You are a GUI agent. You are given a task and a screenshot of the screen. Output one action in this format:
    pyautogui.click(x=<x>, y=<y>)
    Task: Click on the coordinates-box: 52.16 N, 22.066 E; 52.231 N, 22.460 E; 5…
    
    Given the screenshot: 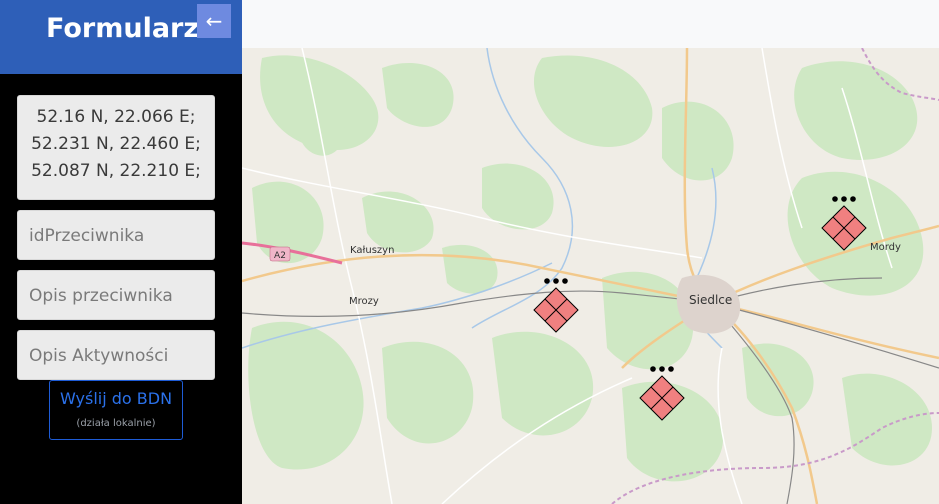 What is the action you would take?
    pyautogui.click(x=116, y=147)
    